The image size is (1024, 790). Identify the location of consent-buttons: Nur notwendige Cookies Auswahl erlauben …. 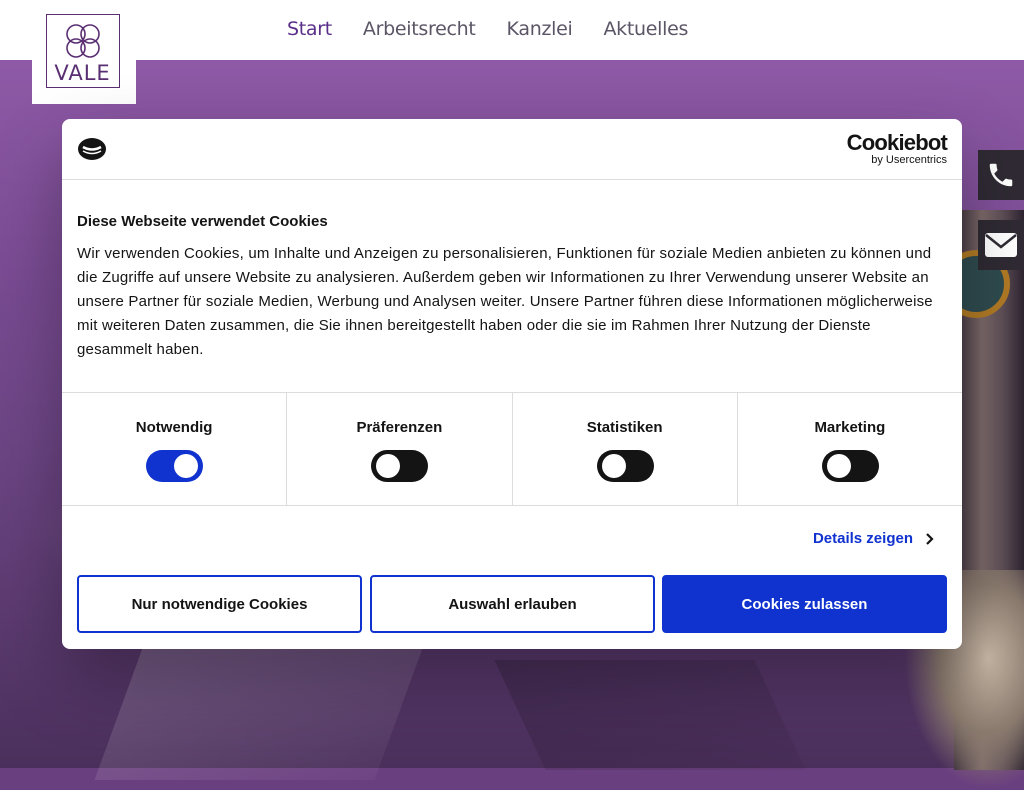
(512, 604).